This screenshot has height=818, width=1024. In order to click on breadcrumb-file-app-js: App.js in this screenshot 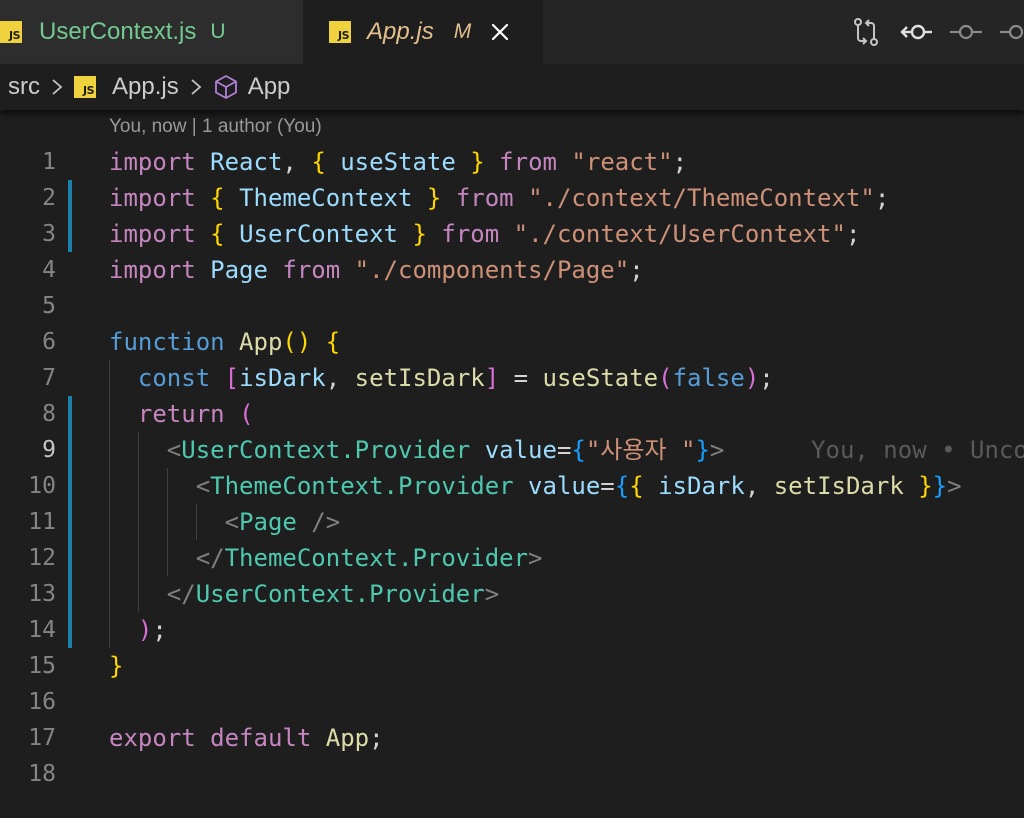, I will do `click(145, 87)`.